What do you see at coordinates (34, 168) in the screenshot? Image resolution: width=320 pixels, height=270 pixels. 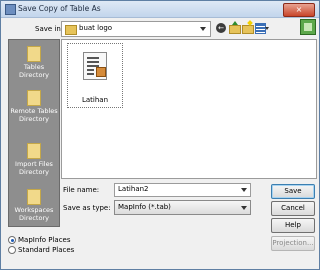 I see `place-label: Import Files Directory` at bounding box center [34, 168].